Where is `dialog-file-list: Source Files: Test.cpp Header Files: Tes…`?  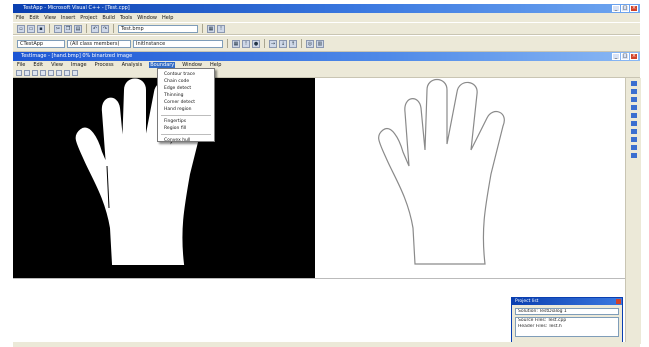
dialog-file-list: Source Files: Test.cpp Header Files: Tes… is located at coordinates (567, 327).